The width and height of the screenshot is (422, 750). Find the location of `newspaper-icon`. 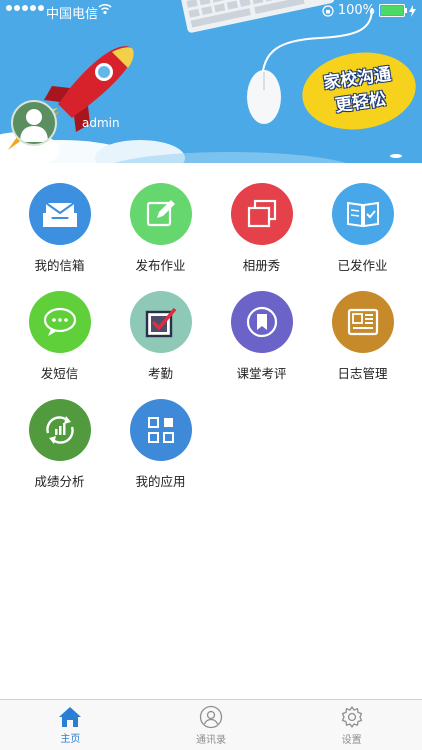

newspaper-icon is located at coordinates (362, 322).